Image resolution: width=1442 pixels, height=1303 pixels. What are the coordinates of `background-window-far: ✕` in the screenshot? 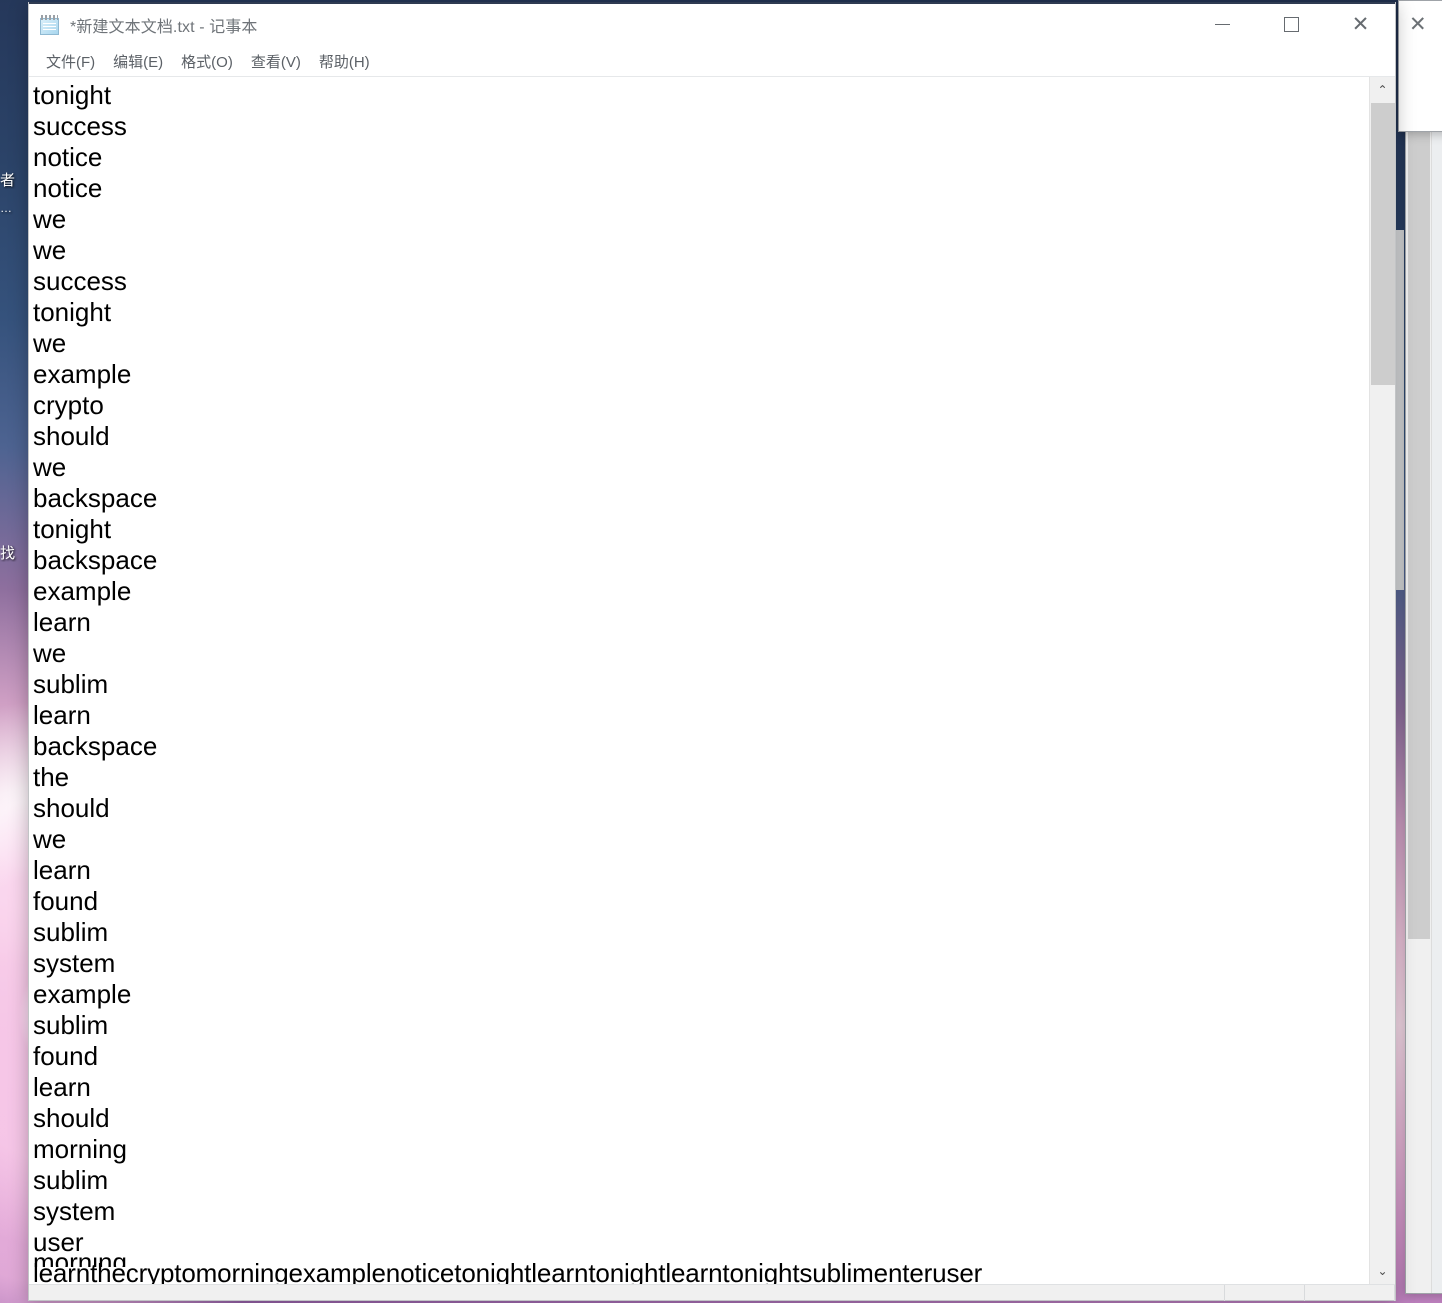 It's located at (1420, 66).